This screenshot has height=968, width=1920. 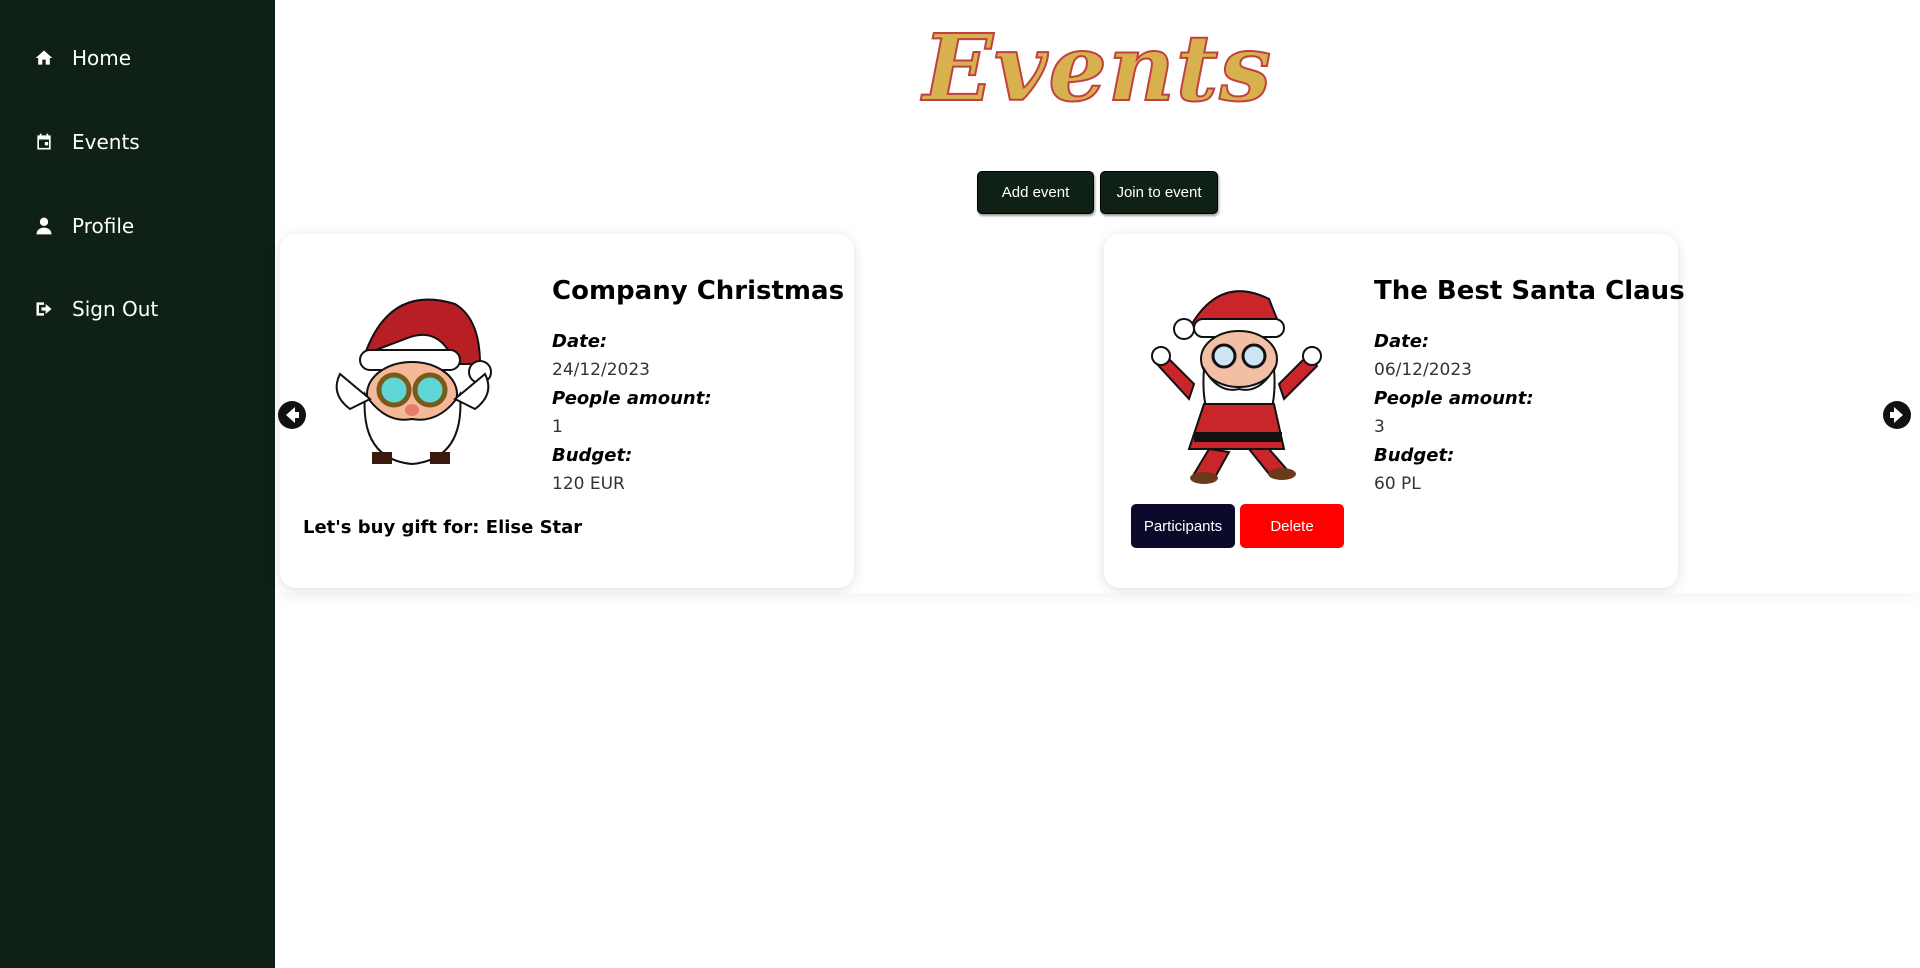 I want to click on date-value: 24/12/2023, so click(x=601, y=370).